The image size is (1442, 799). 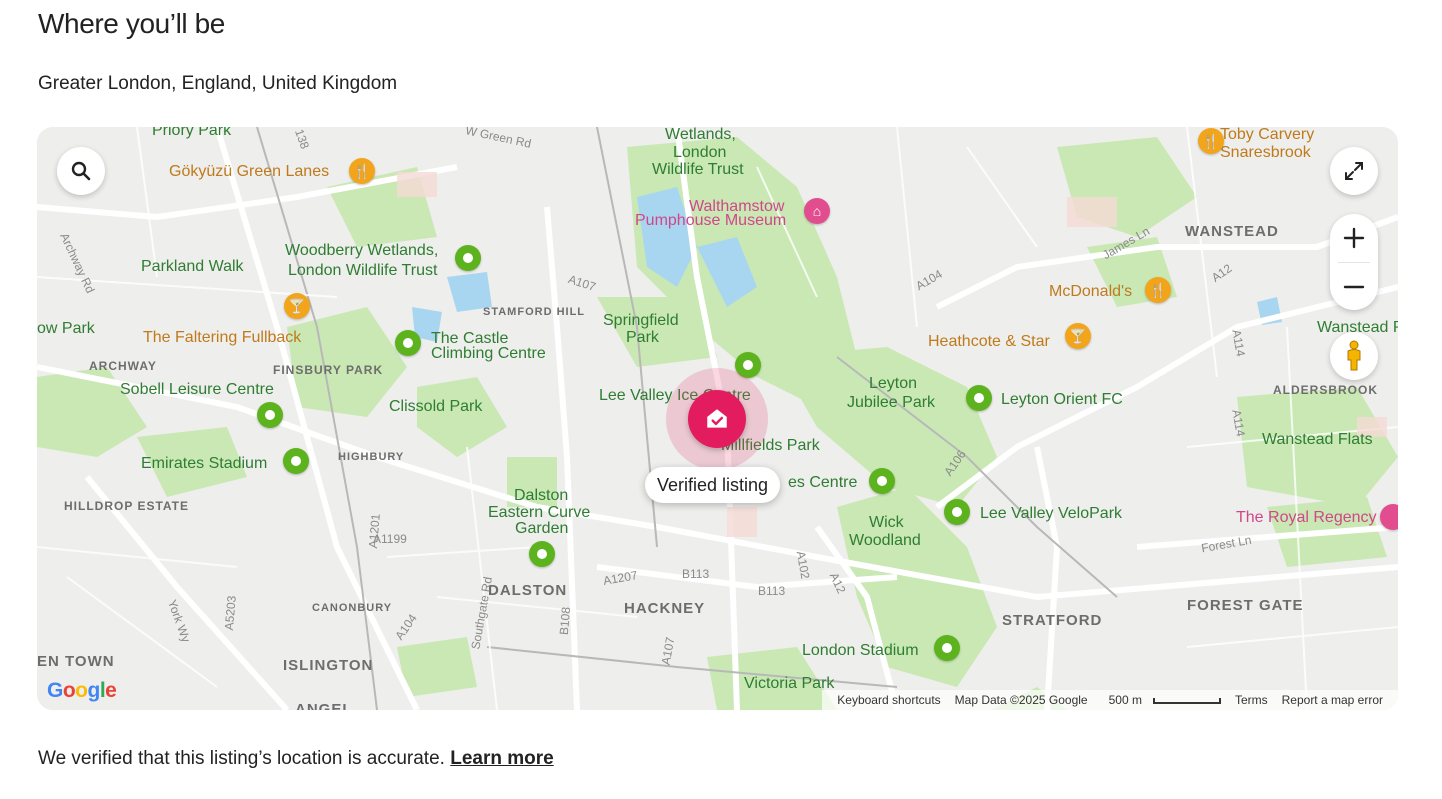 I want to click on zoom-out-button, so click(x=1354, y=286).